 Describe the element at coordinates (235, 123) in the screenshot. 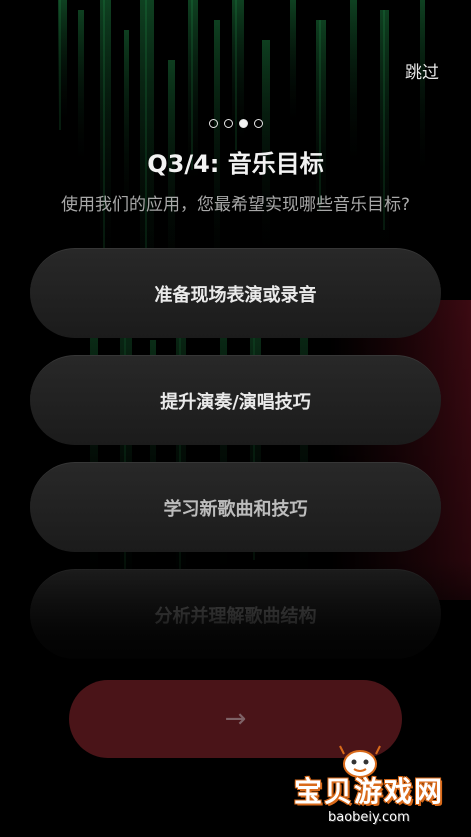

I see `progress-dots` at that location.